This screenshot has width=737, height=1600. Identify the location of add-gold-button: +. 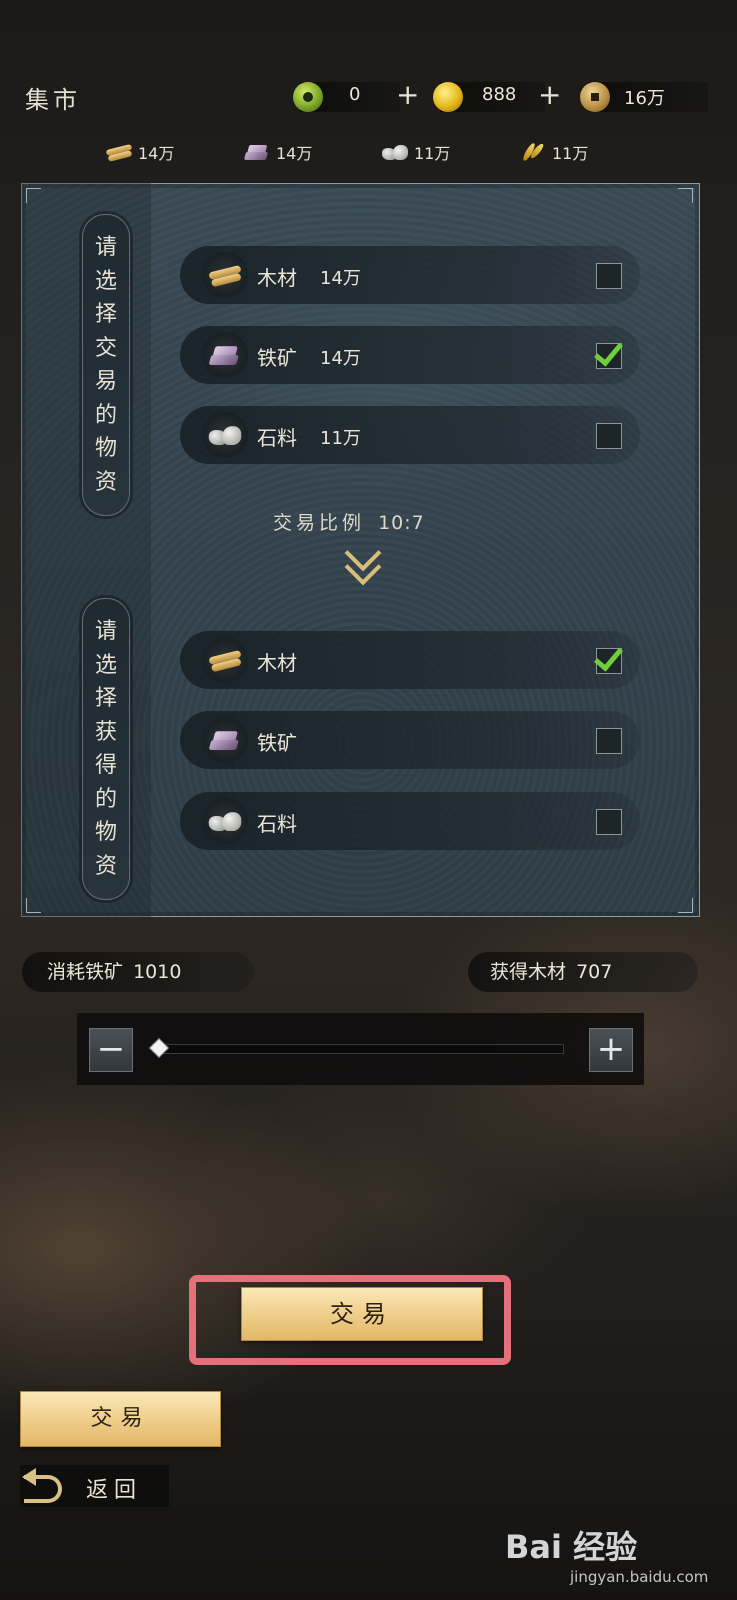
(549, 95).